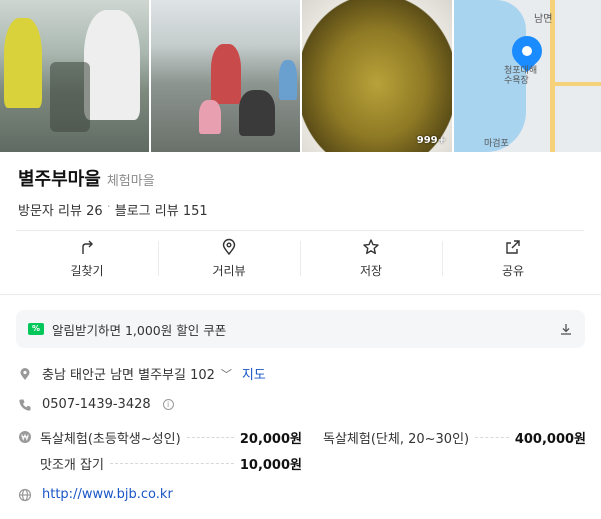  What do you see at coordinates (161, 209) in the screenshot?
I see `blog-reviews-link: 블로그 리뷰 151` at bounding box center [161, 209].